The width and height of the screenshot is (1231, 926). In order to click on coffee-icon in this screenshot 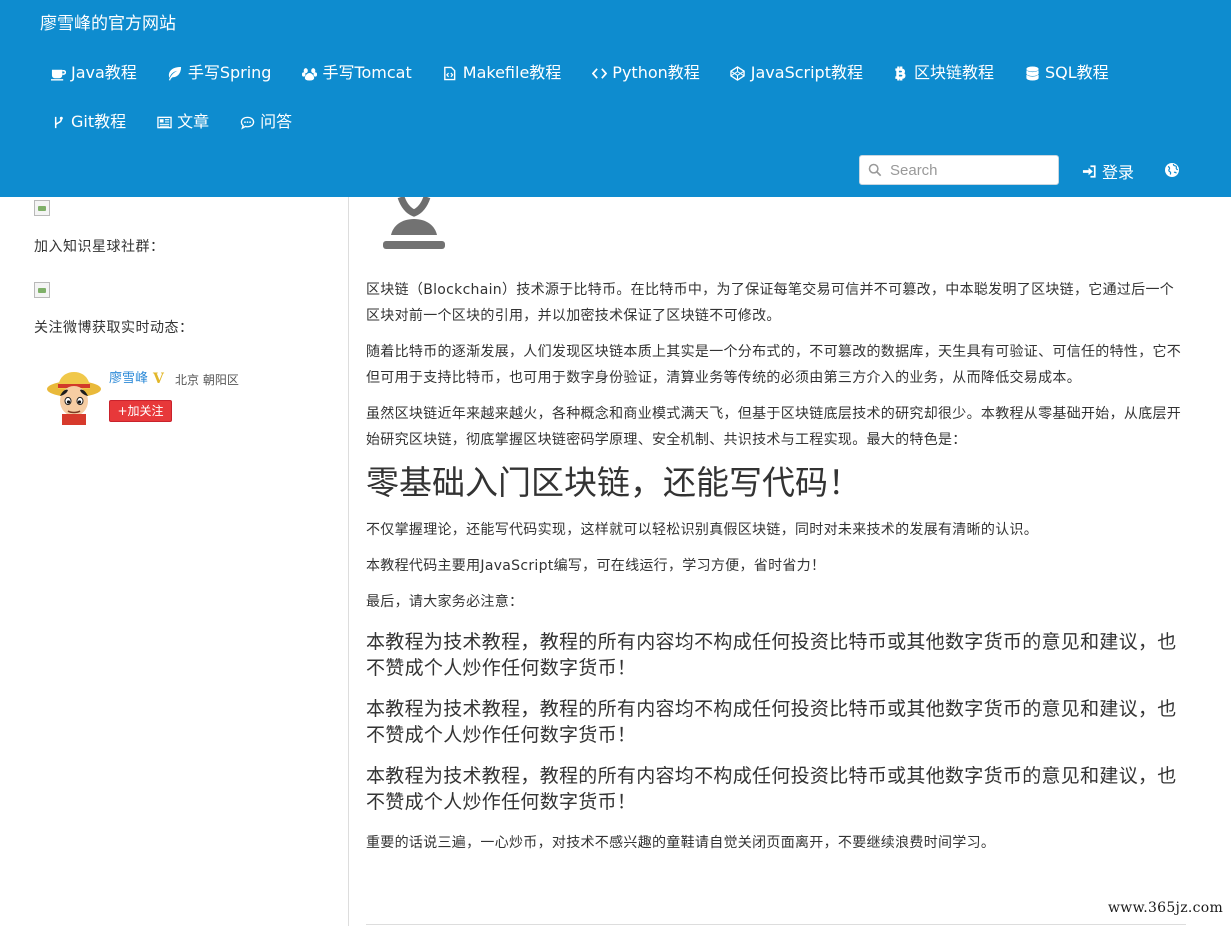, I will do `click(58, 73)`.